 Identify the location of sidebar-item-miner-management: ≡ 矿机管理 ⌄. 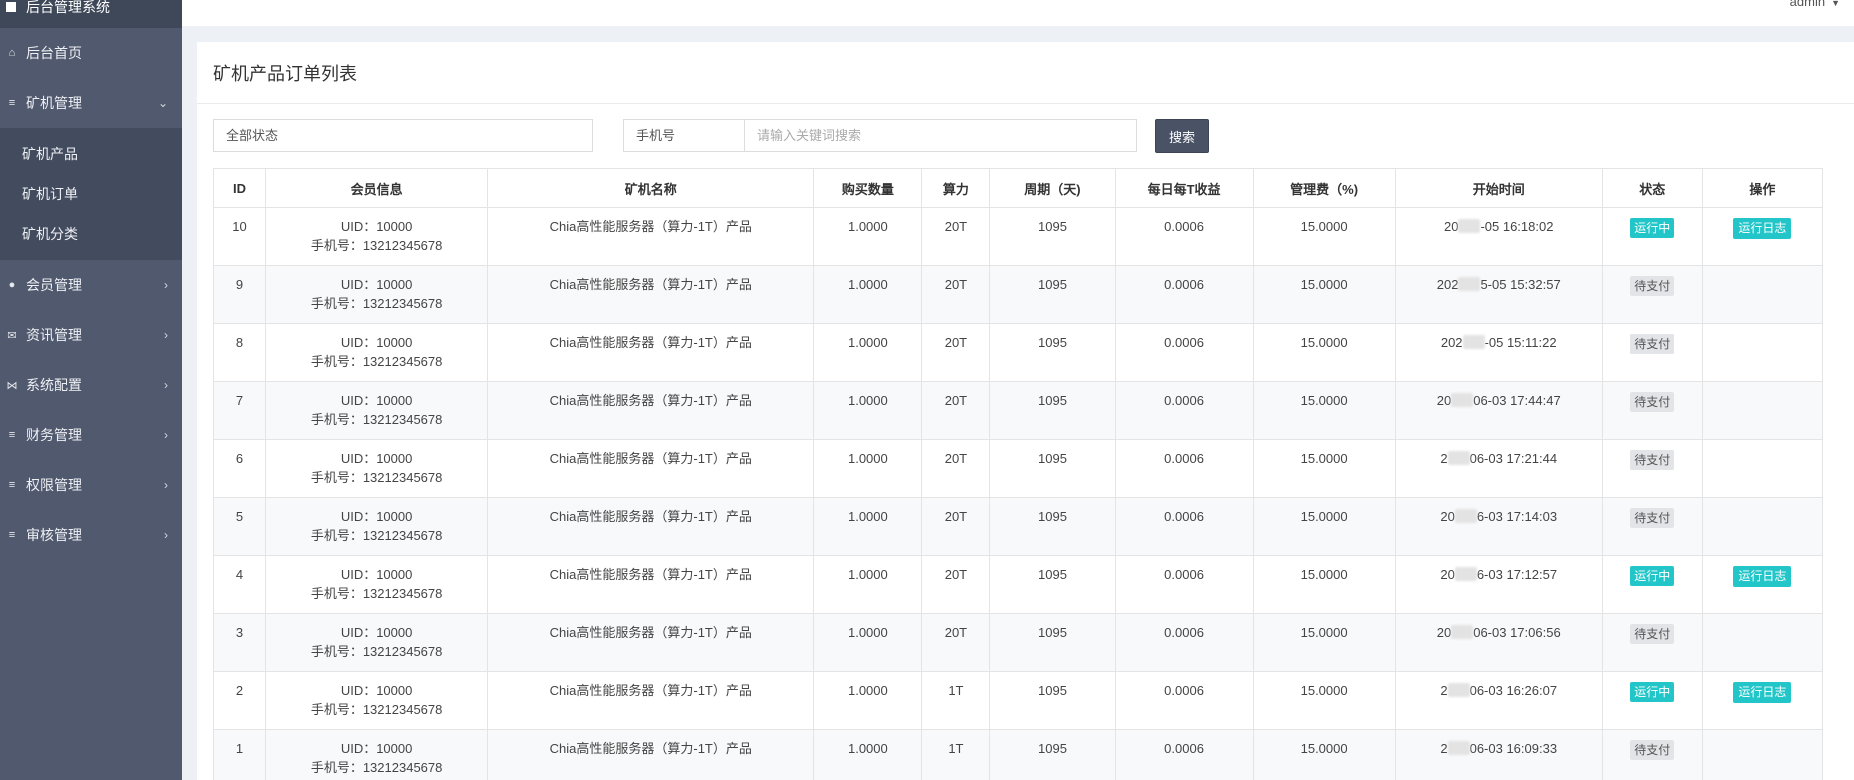
(91, 103).